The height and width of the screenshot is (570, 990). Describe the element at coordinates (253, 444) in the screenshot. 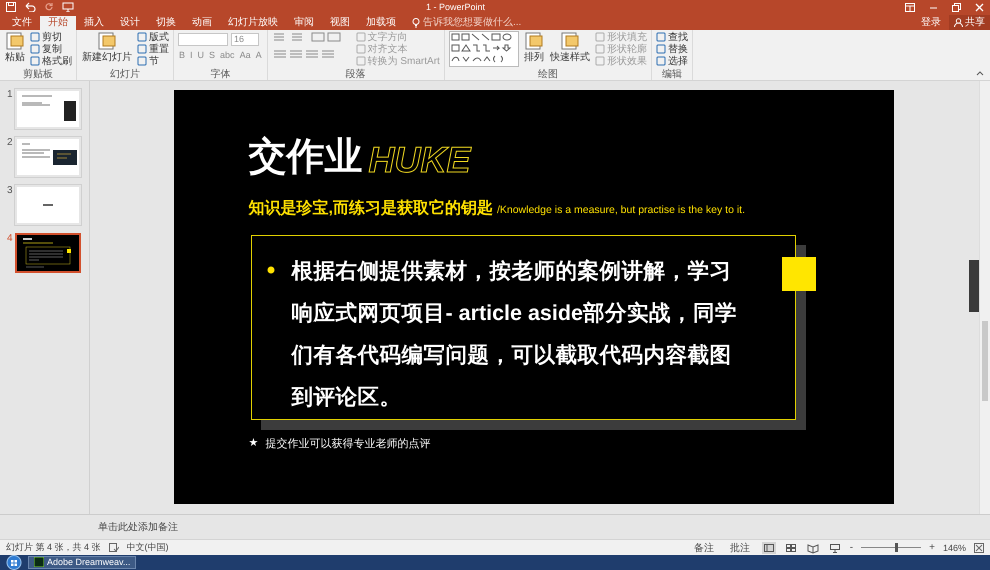

I see `star-marker: ★` at that location.